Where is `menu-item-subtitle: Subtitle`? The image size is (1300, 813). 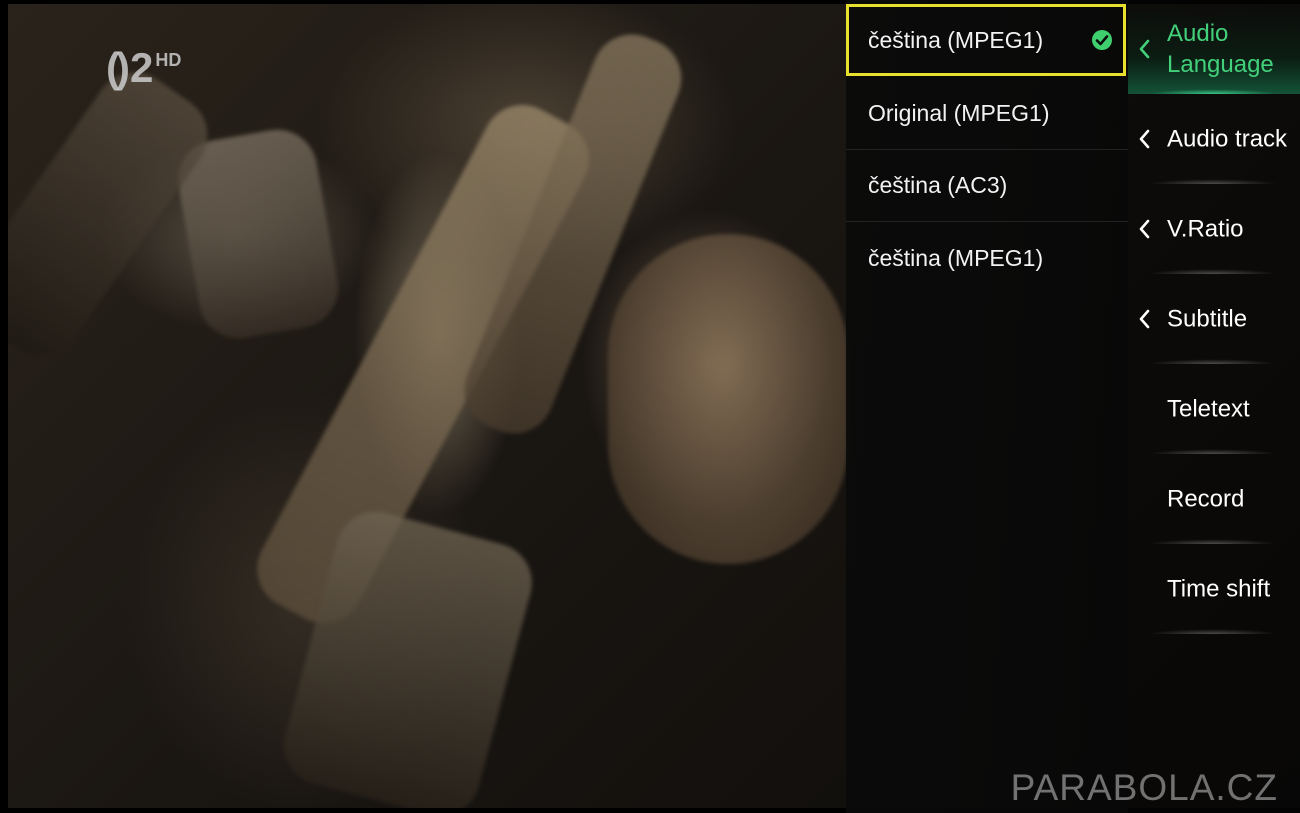
menu-item-subtitle: Subtitle is located at coordinates (1214, 319).